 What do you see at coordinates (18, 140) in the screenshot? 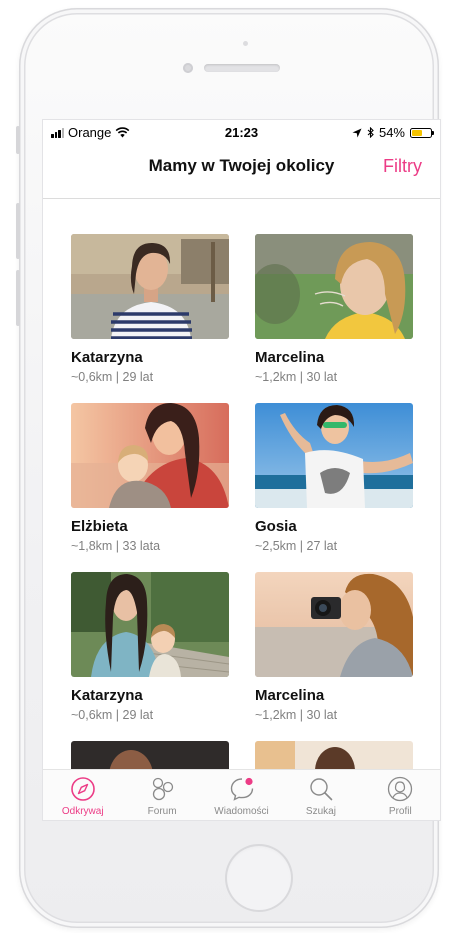
I see `mute-switch` at bounding box center [18, 140].